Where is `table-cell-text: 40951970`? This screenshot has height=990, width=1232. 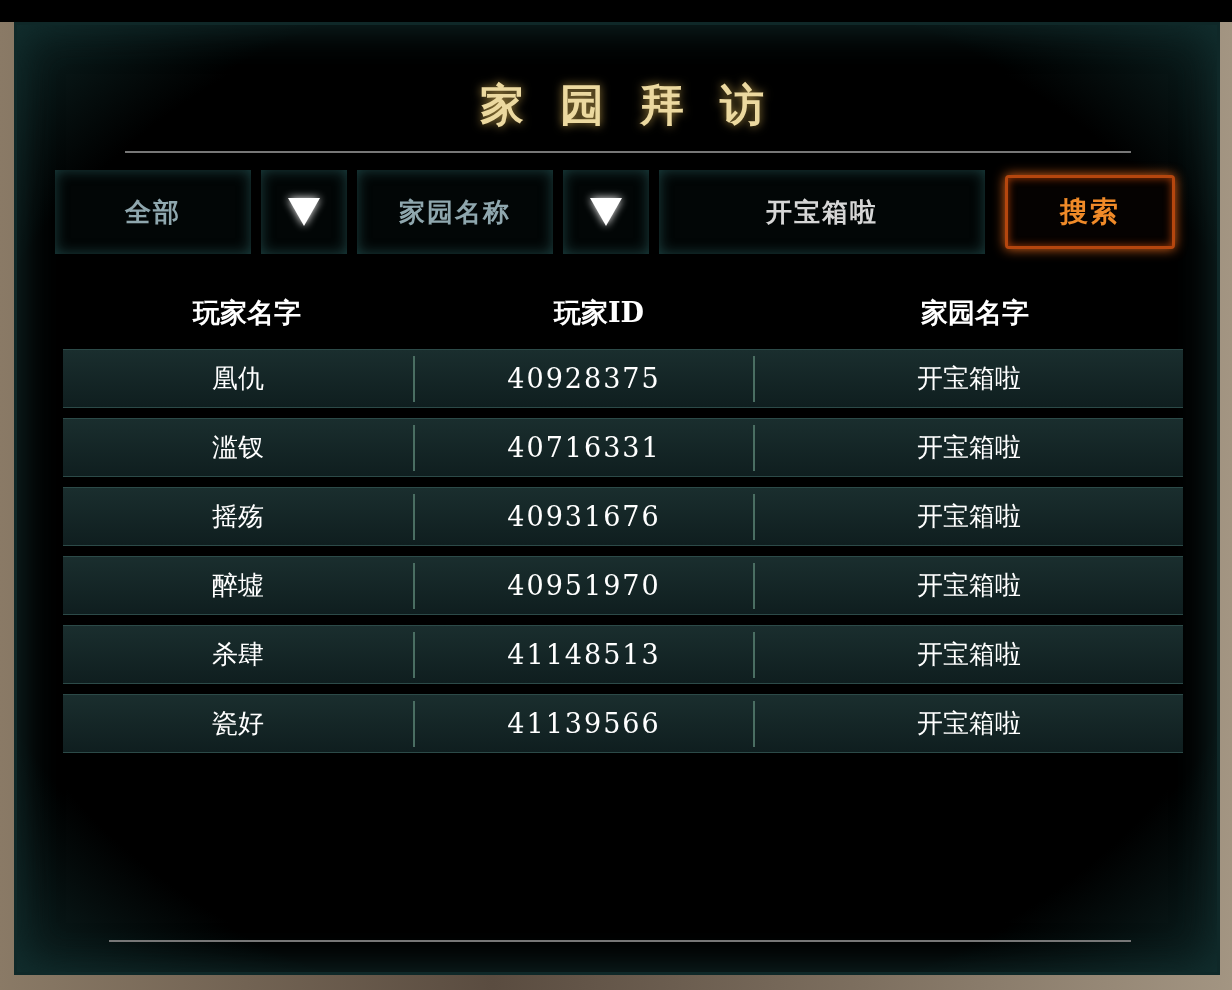 table-cell-text: 40951970 is located at coordinates (584, 585).